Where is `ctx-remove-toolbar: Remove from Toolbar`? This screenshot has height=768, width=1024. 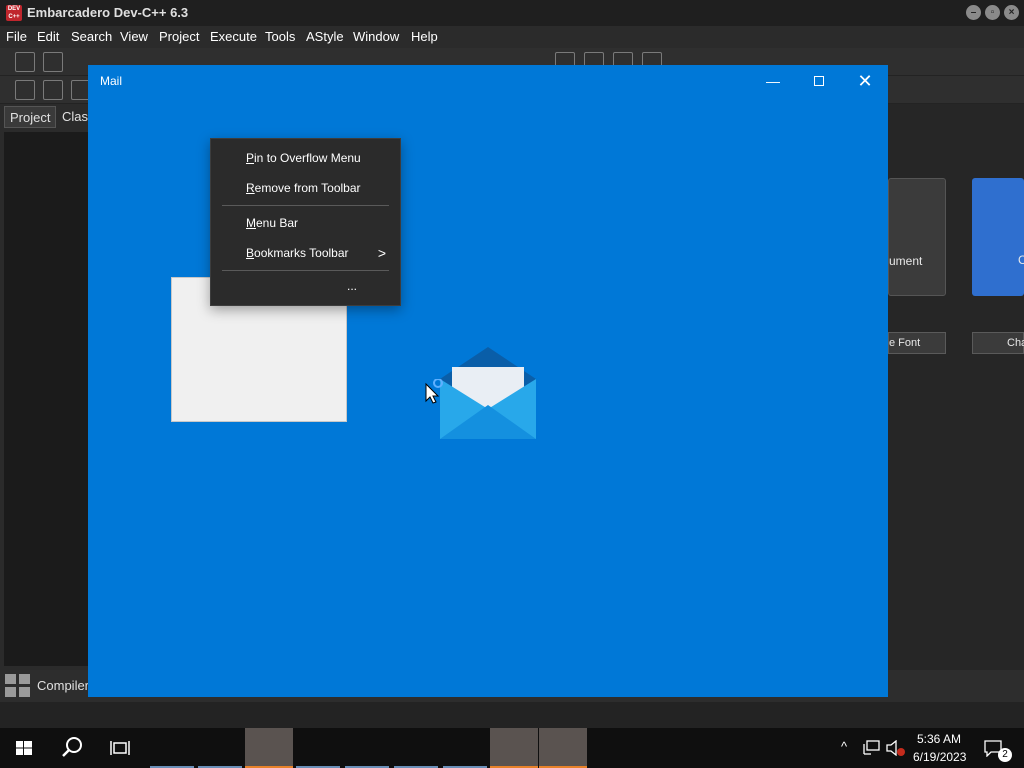 ctx-remove-toolbar: Remove from Toolbar is located at coordinates (305, 188).